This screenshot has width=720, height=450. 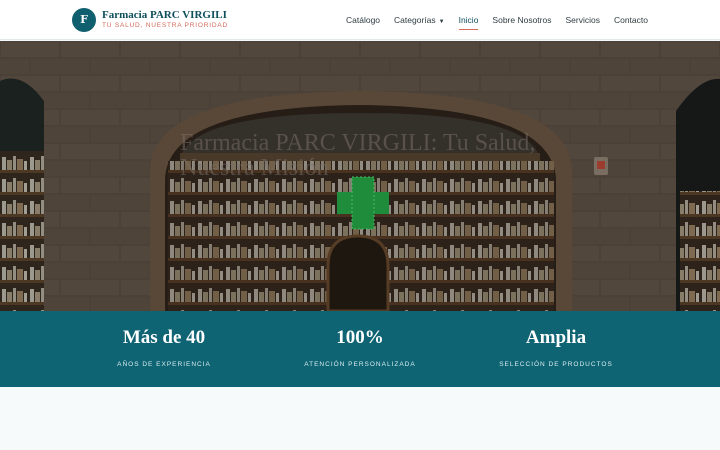 What do you see at coordinates (164, 349) in the screenshot?
I see `stat-experience: Más de 40 Años de experiencia` at bounding box center [164, 349].